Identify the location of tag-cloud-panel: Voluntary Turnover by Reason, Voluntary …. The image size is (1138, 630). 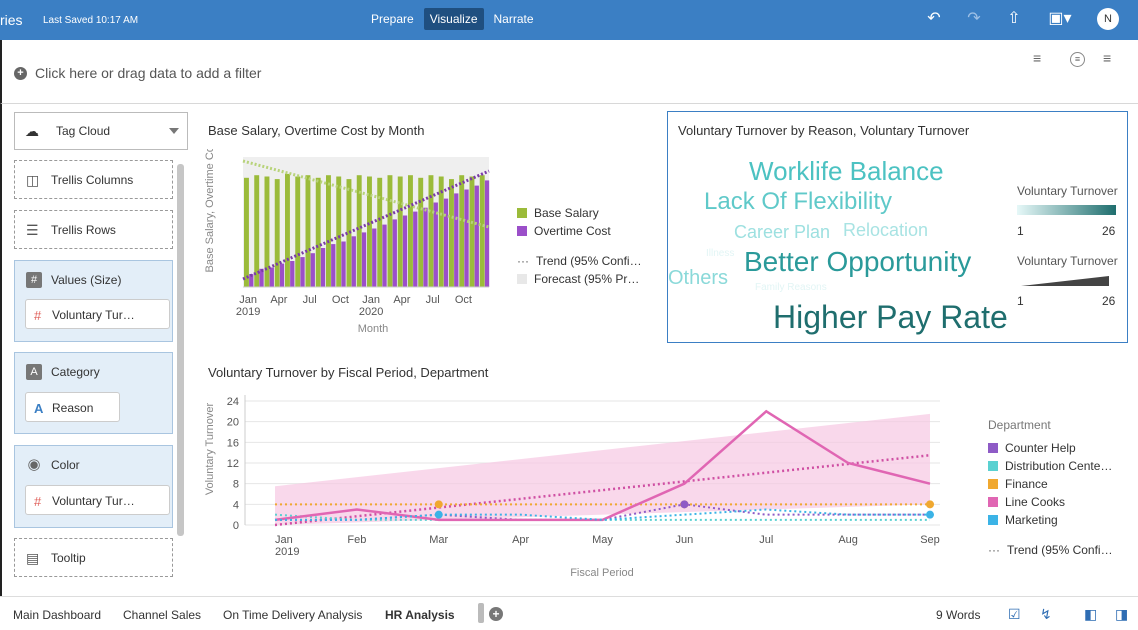
(897, 227).